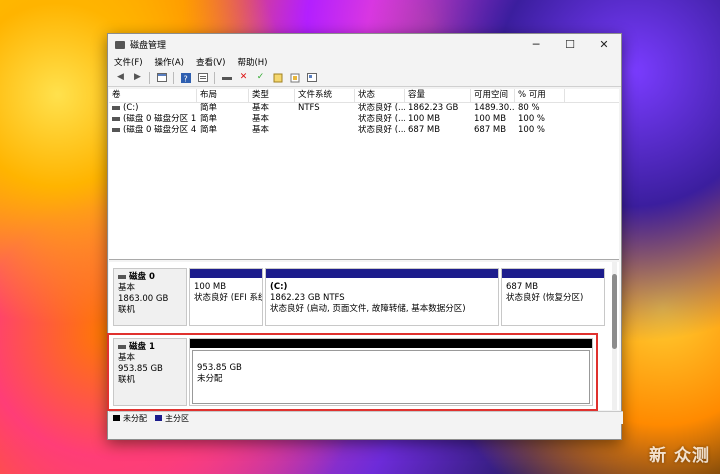 The height and width of the screenshot is (474, 720). I want to click on primary-partition-swatch-icon, so click(158, 418).